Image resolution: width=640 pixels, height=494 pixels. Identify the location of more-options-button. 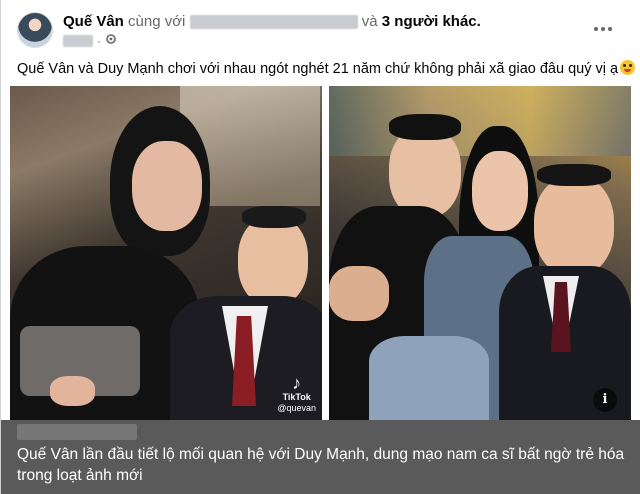
(603, 30).